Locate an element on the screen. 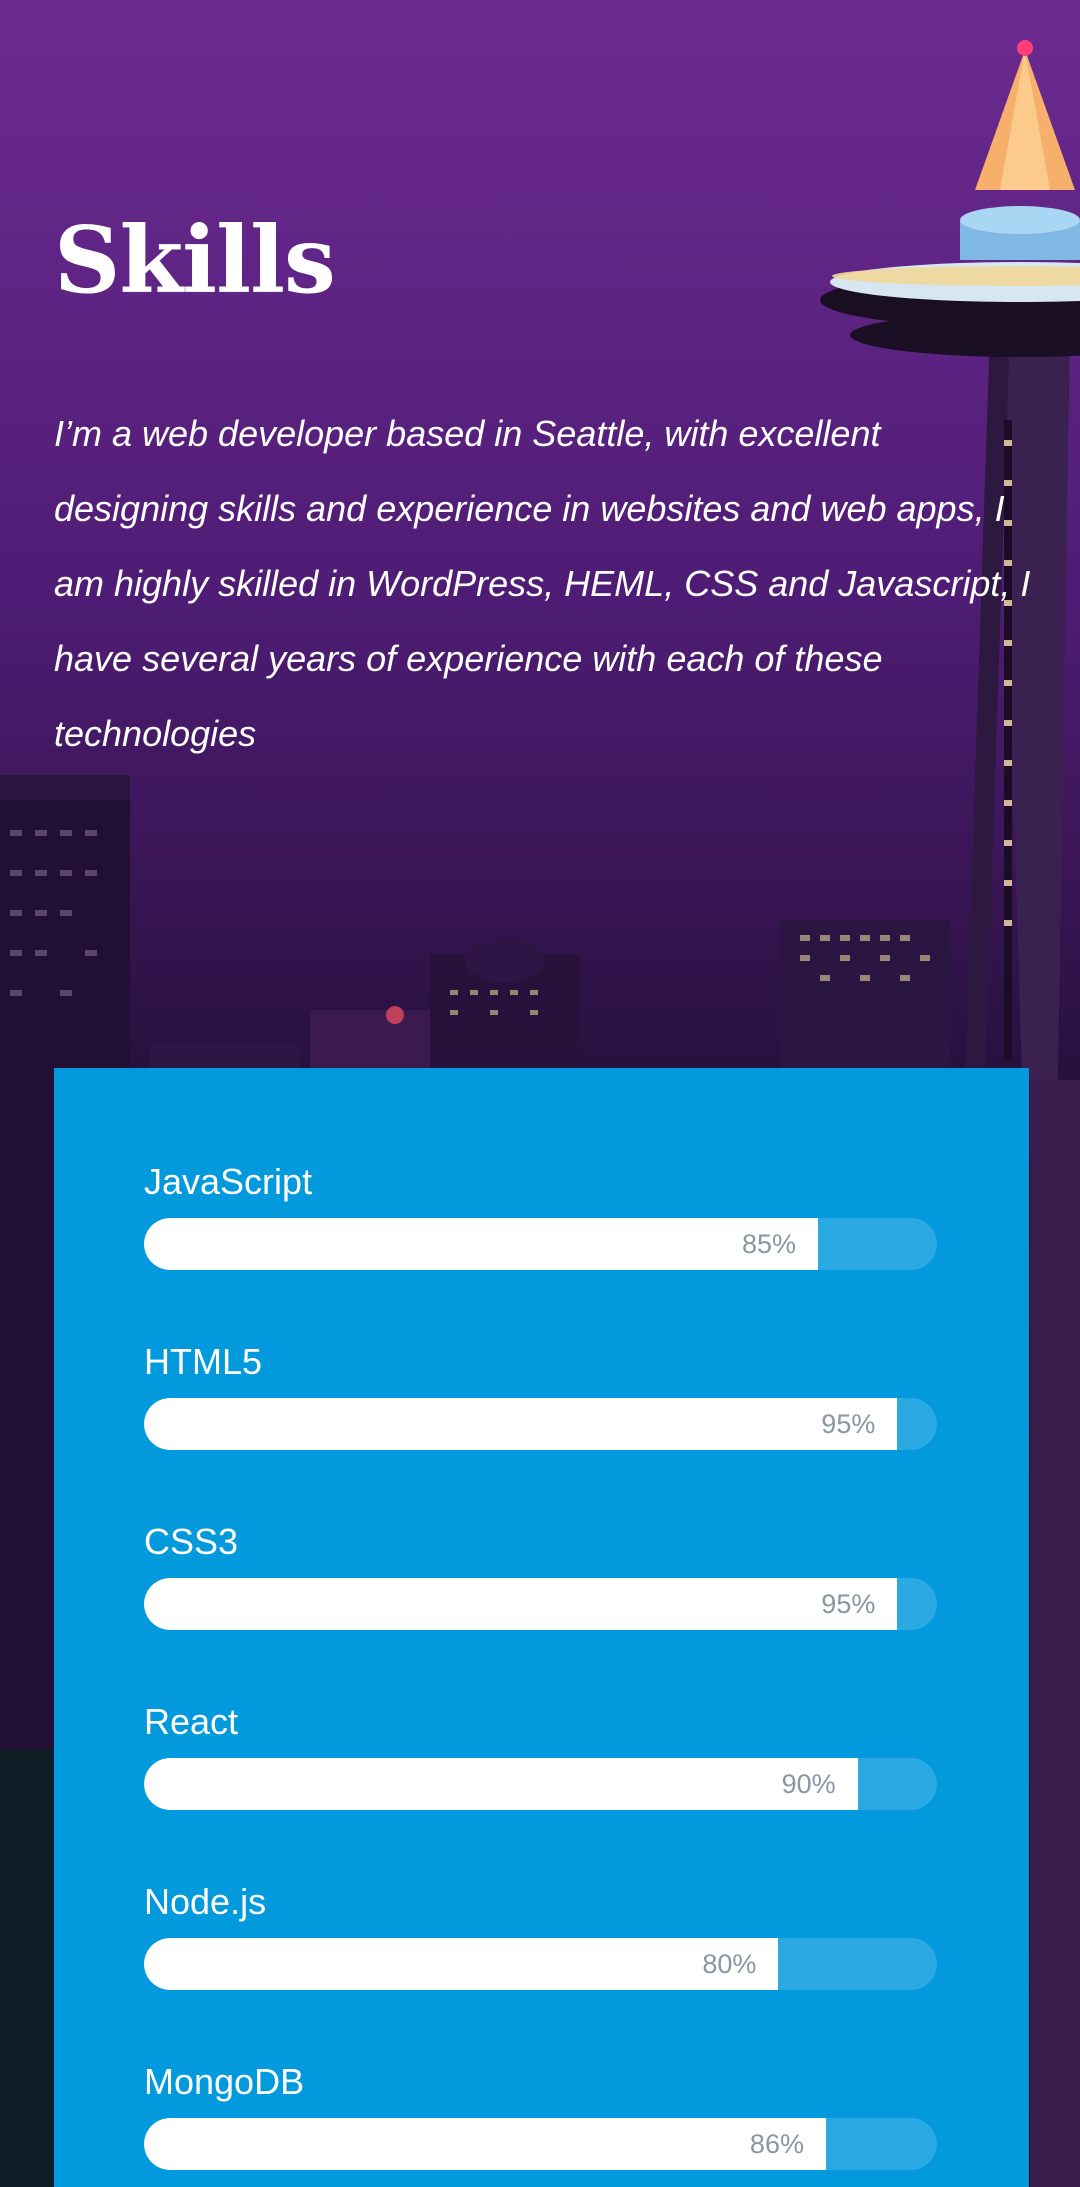 The width and height of the screenshot is (1080, 2187). skill-percent-label: 80% is located at coordinates (729, 1964).